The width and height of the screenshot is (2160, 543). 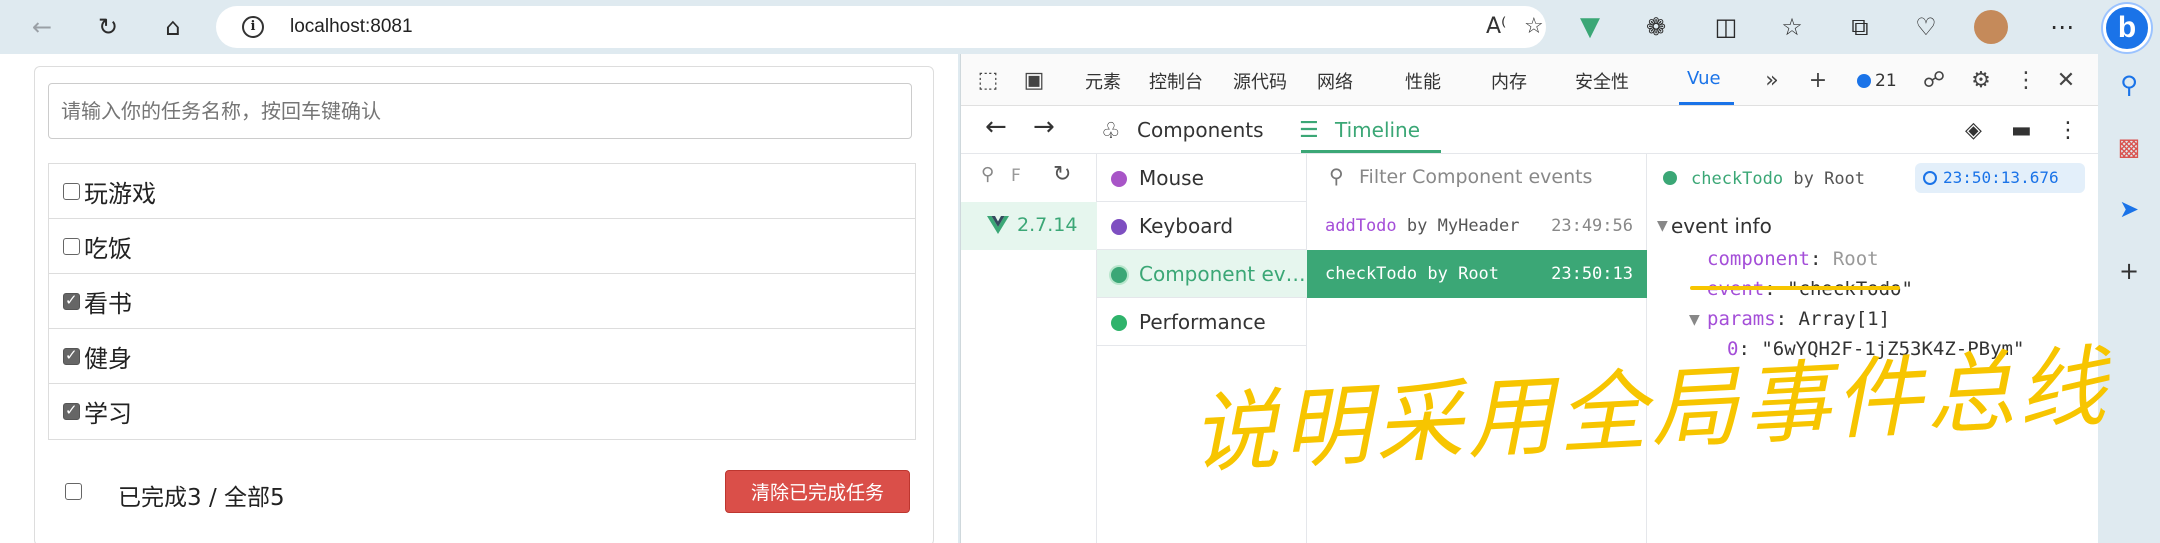 What do you see at coordinates (2129, 298) in the screenshot?
I see `edge-sidebar: ⚲ ▩ ➤ +` at bounding box center [2129, 298].